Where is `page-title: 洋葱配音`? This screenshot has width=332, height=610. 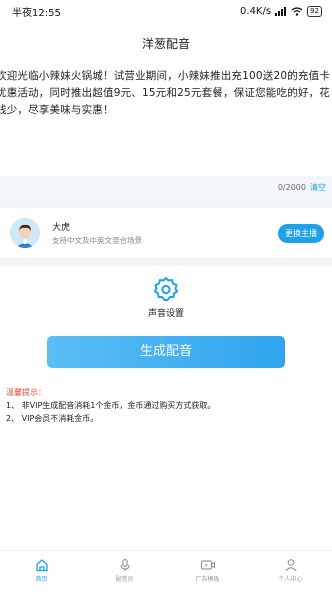 page-title: 洋葱配音 is located at coordinates (165, 44).